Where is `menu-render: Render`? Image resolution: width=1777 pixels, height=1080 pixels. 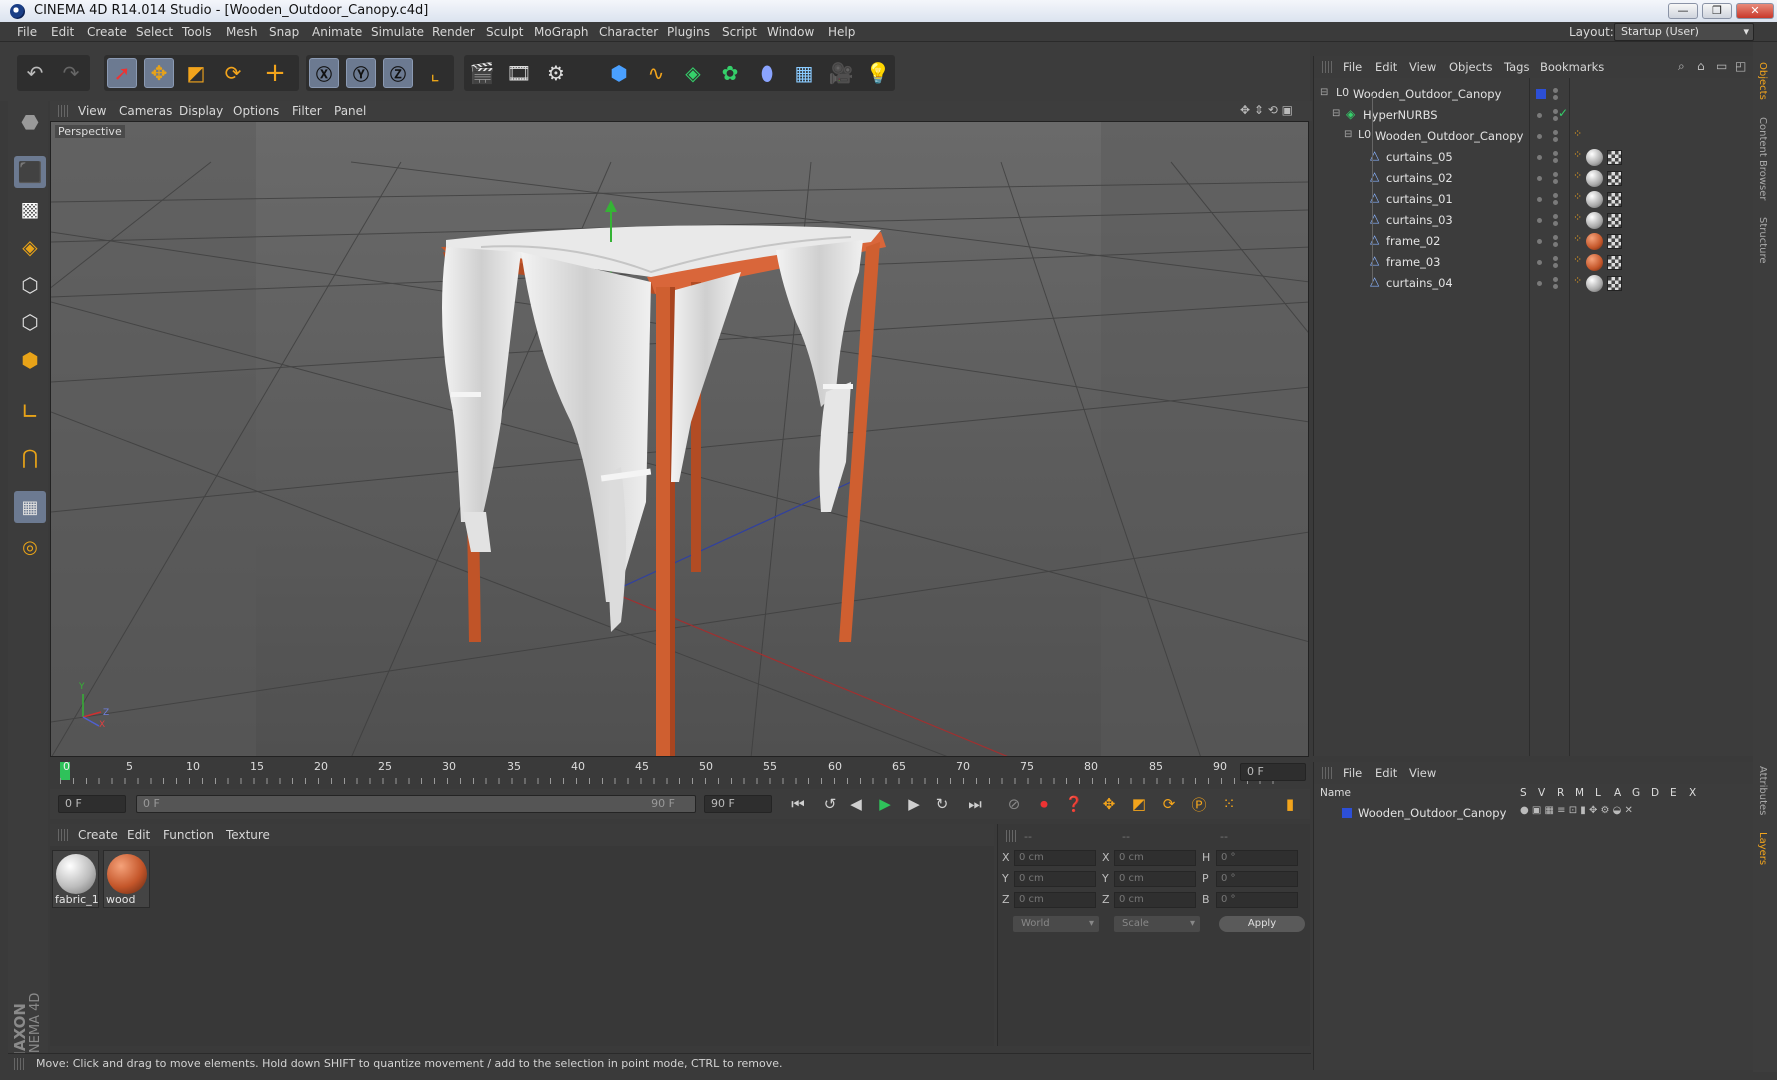
menu-render: Render is located at coordinates (453, 32).